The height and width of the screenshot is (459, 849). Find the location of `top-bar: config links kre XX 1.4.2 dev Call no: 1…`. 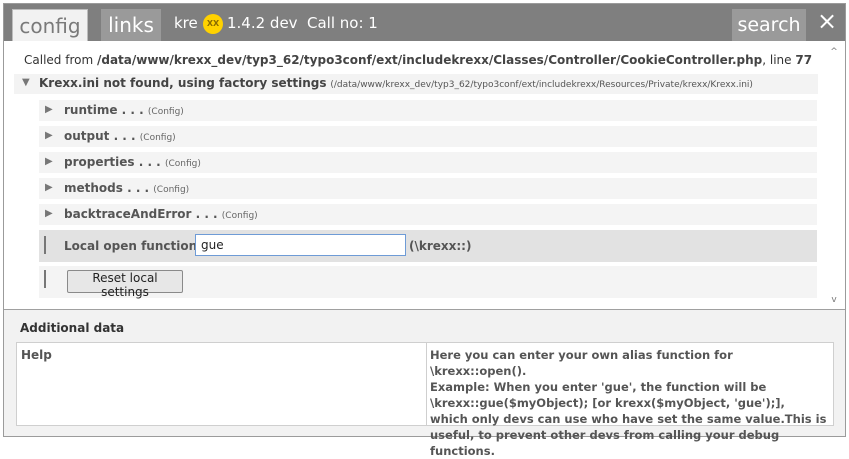

top-bar: config links kre XX 1.4.2 dev Call no: 1… is located at coordinates (424, 22).